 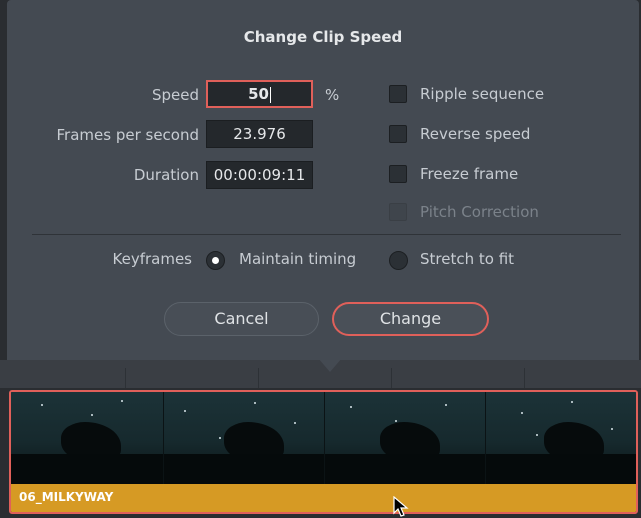 I want to click on change-button: Change, so click(x=410, y=319).